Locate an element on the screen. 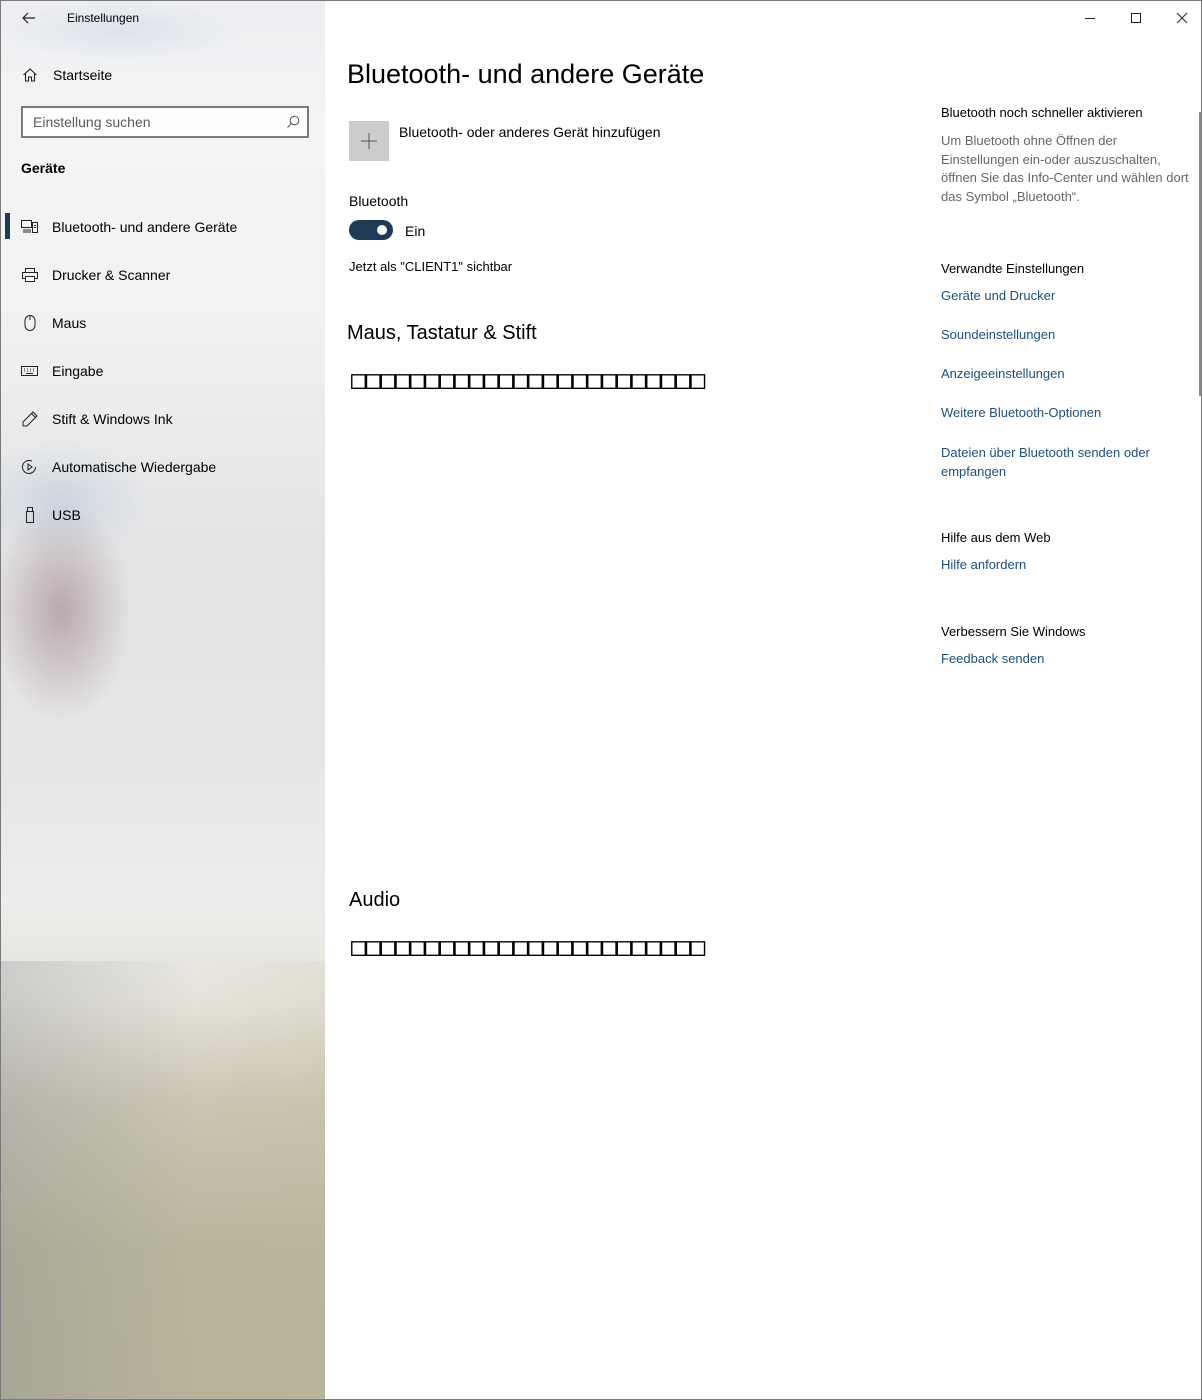  toggle-knob is located at coordinates (382, 230).